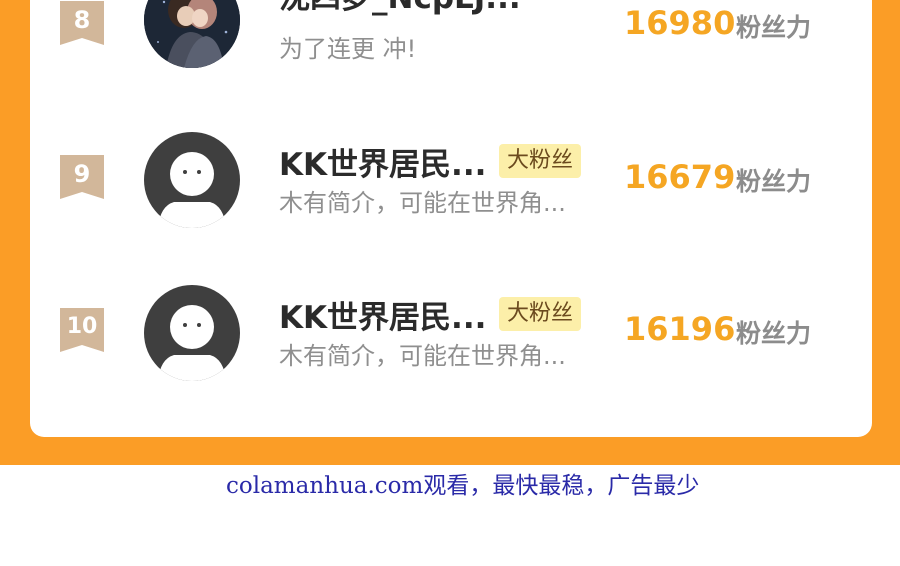  I want to click on fan-power-score: 16679, so click(680, 177).